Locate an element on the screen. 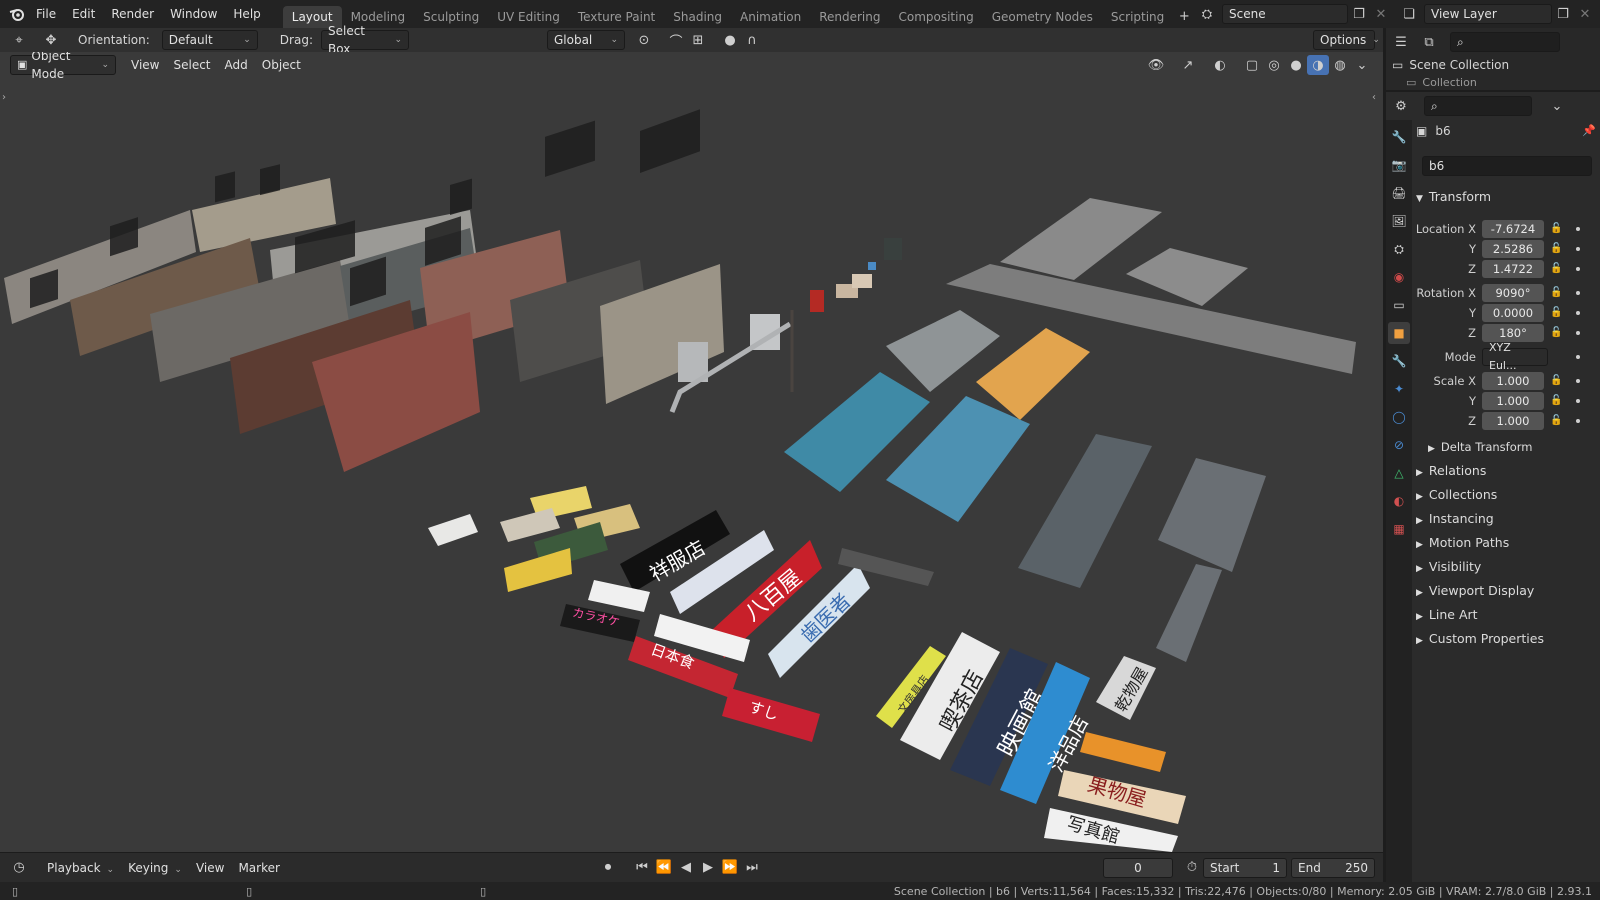  viewport-menu-object: Object is located at coordinates (281, 65).